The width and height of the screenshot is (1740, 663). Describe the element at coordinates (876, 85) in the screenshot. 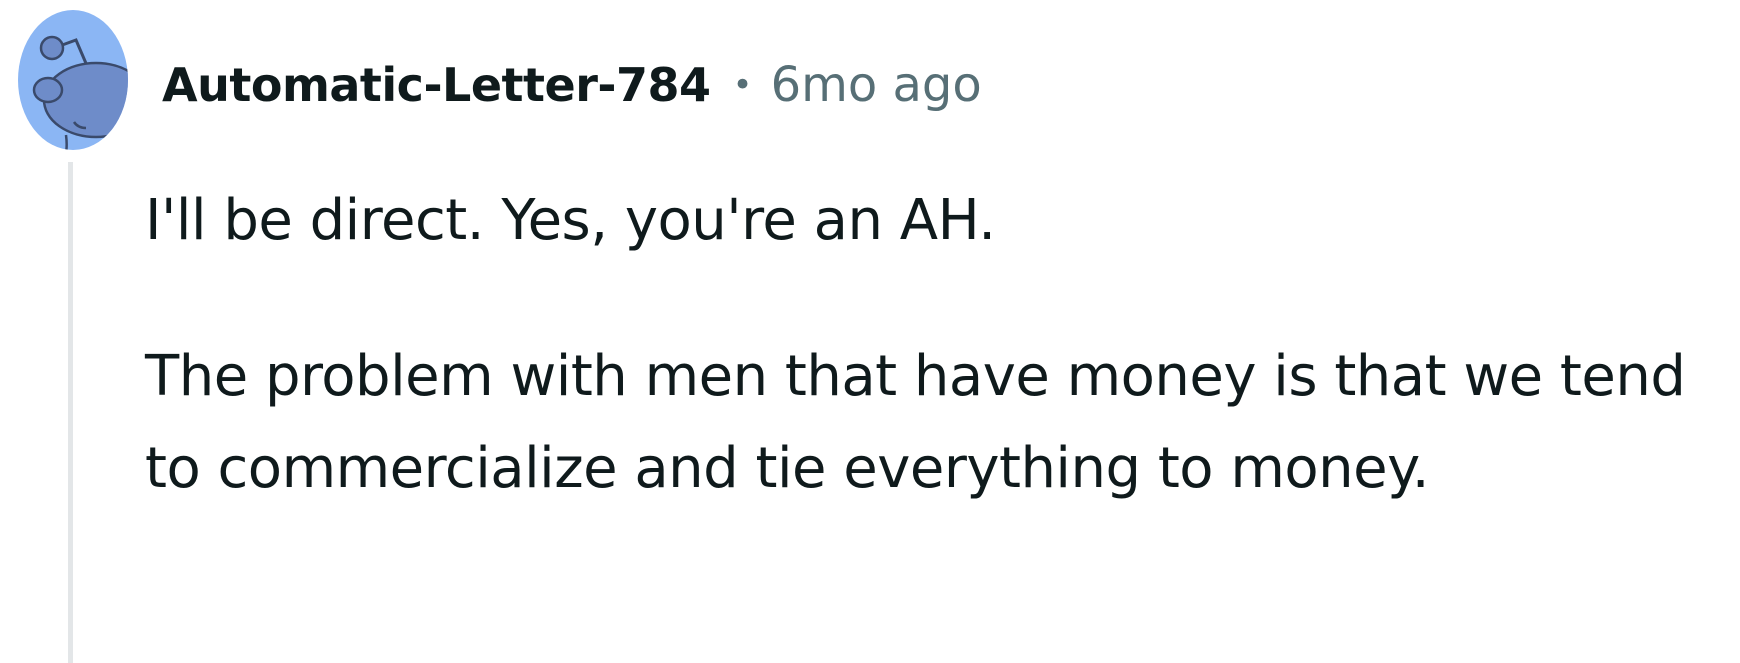

I see `comment-timestamp: 6mo ago` at that location.